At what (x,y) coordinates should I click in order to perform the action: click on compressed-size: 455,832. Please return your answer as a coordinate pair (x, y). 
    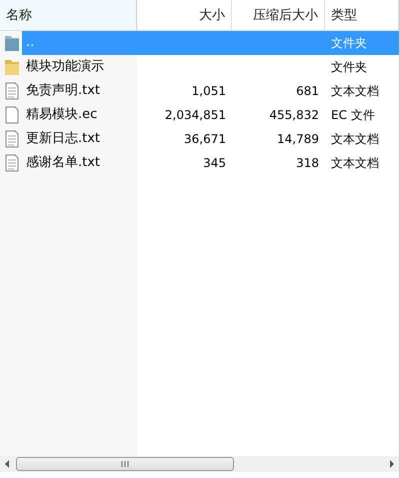
    Looking at the image, I should click on (294, 115).